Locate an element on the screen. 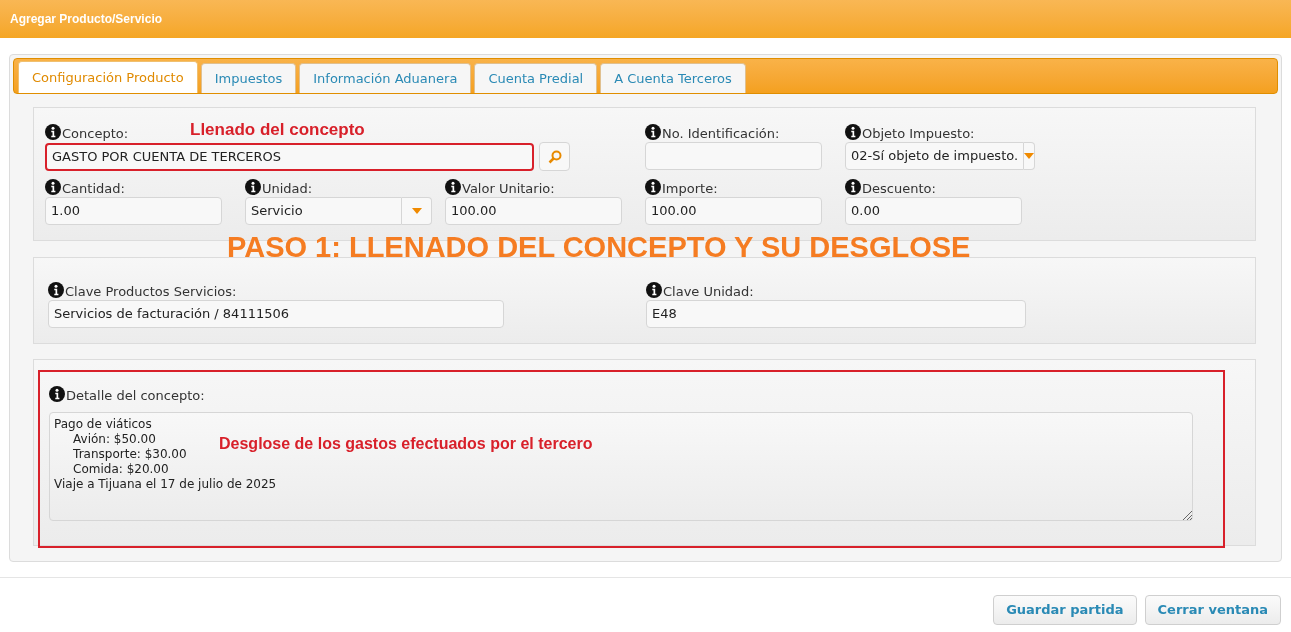 The image size is (1291, 632). field-label: Detalle del concepto: is located at coordinates (135, 395).